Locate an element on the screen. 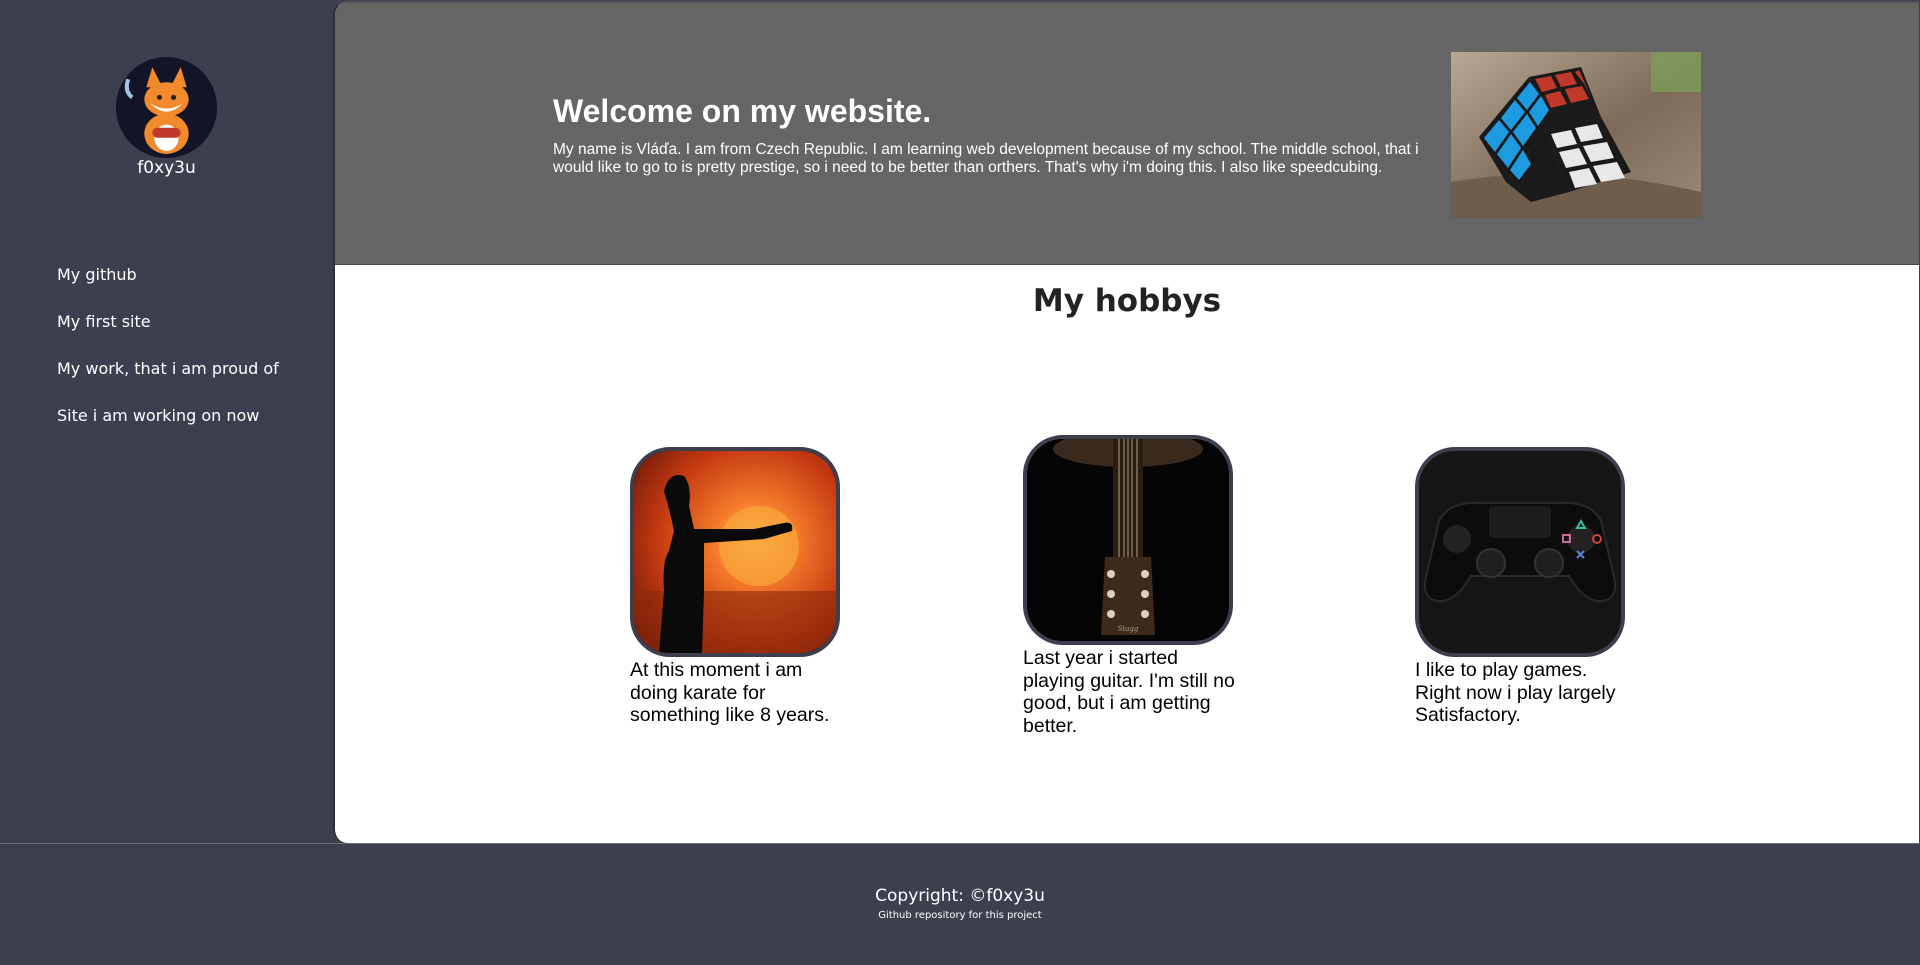 The height and width of the screenshot is (965, 1920). welcome-title: Welcome on my website. is located at coordinates (742, 111).